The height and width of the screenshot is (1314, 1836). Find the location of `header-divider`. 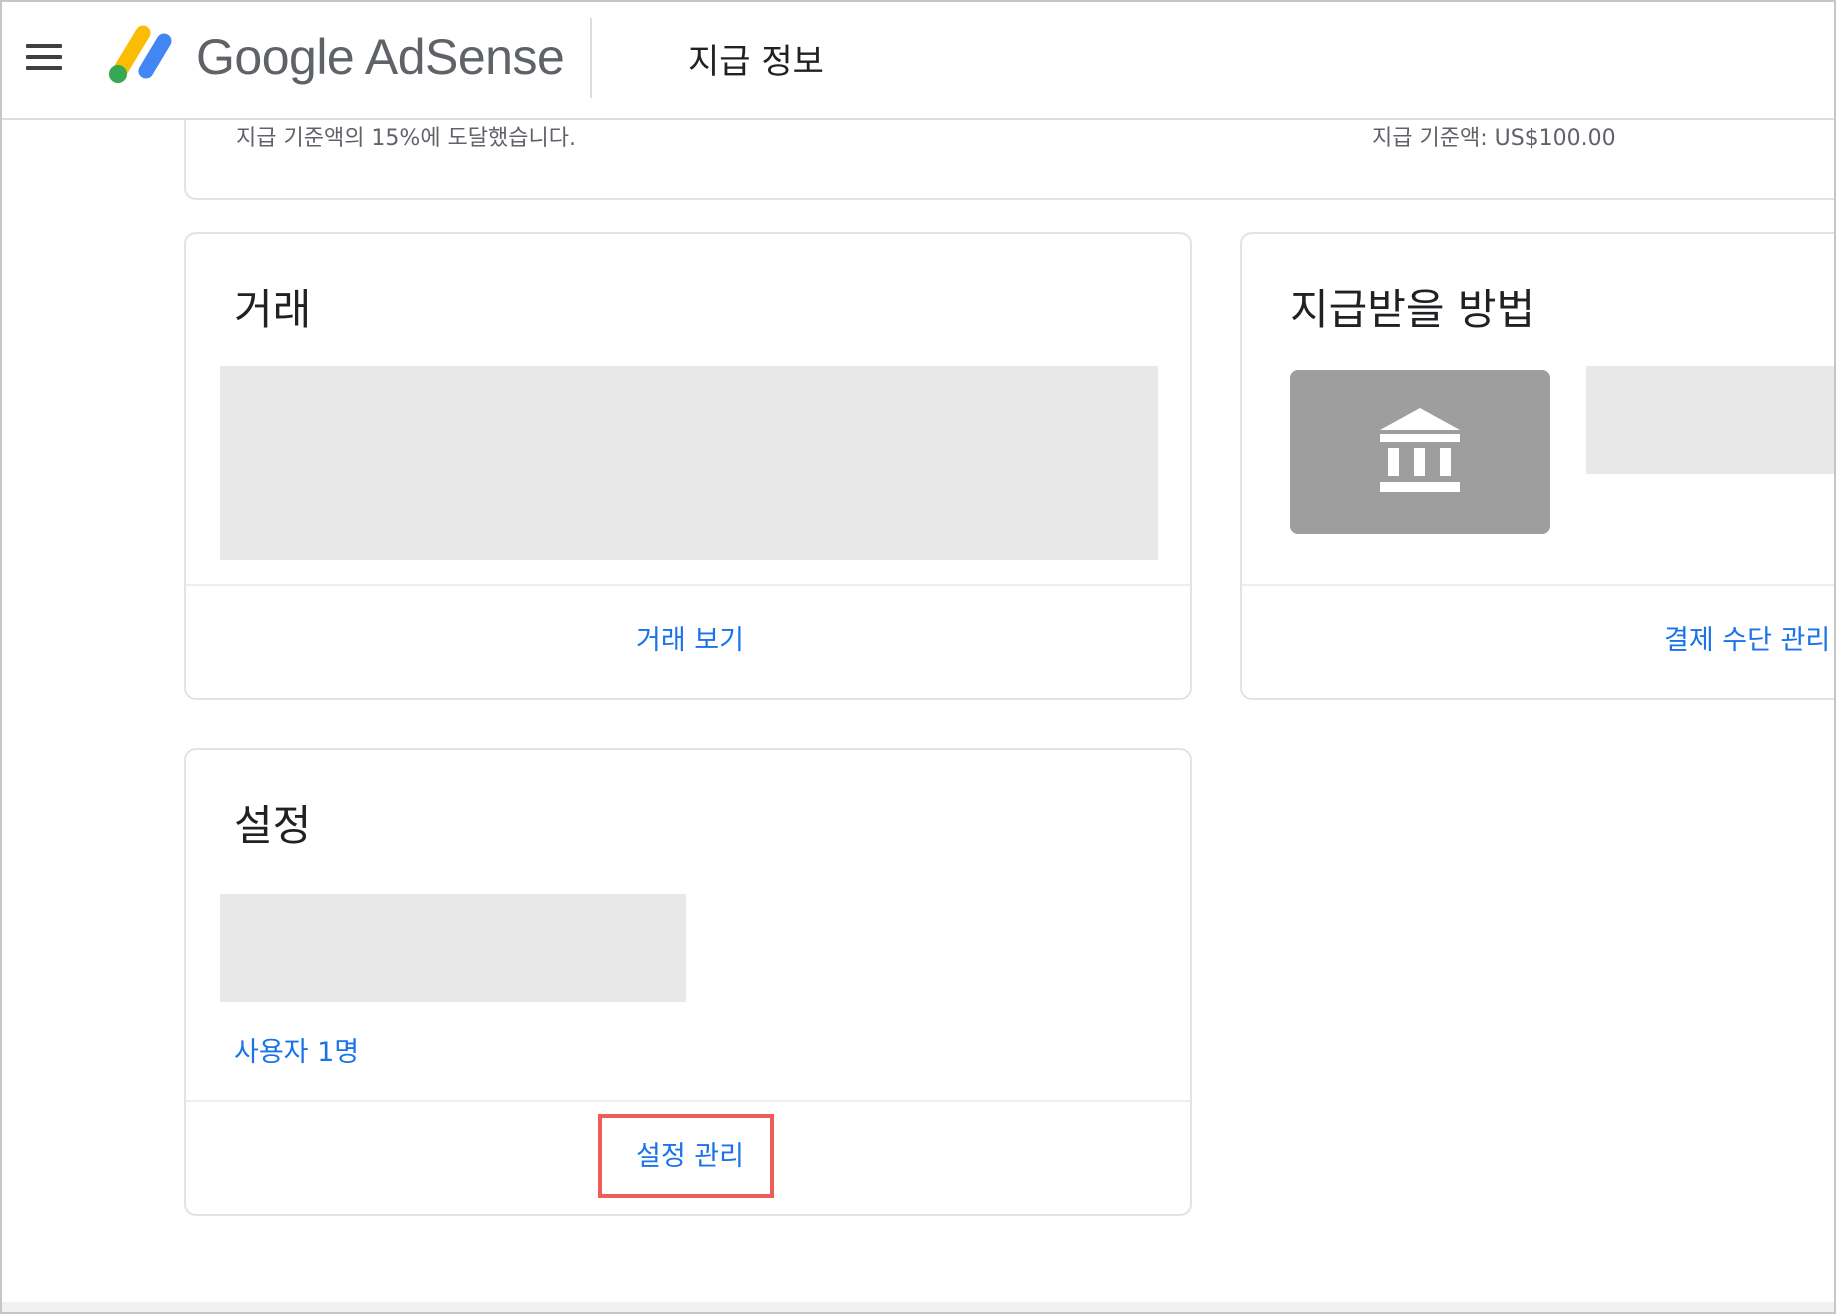

header-divider is located at coordinates (591, 58).